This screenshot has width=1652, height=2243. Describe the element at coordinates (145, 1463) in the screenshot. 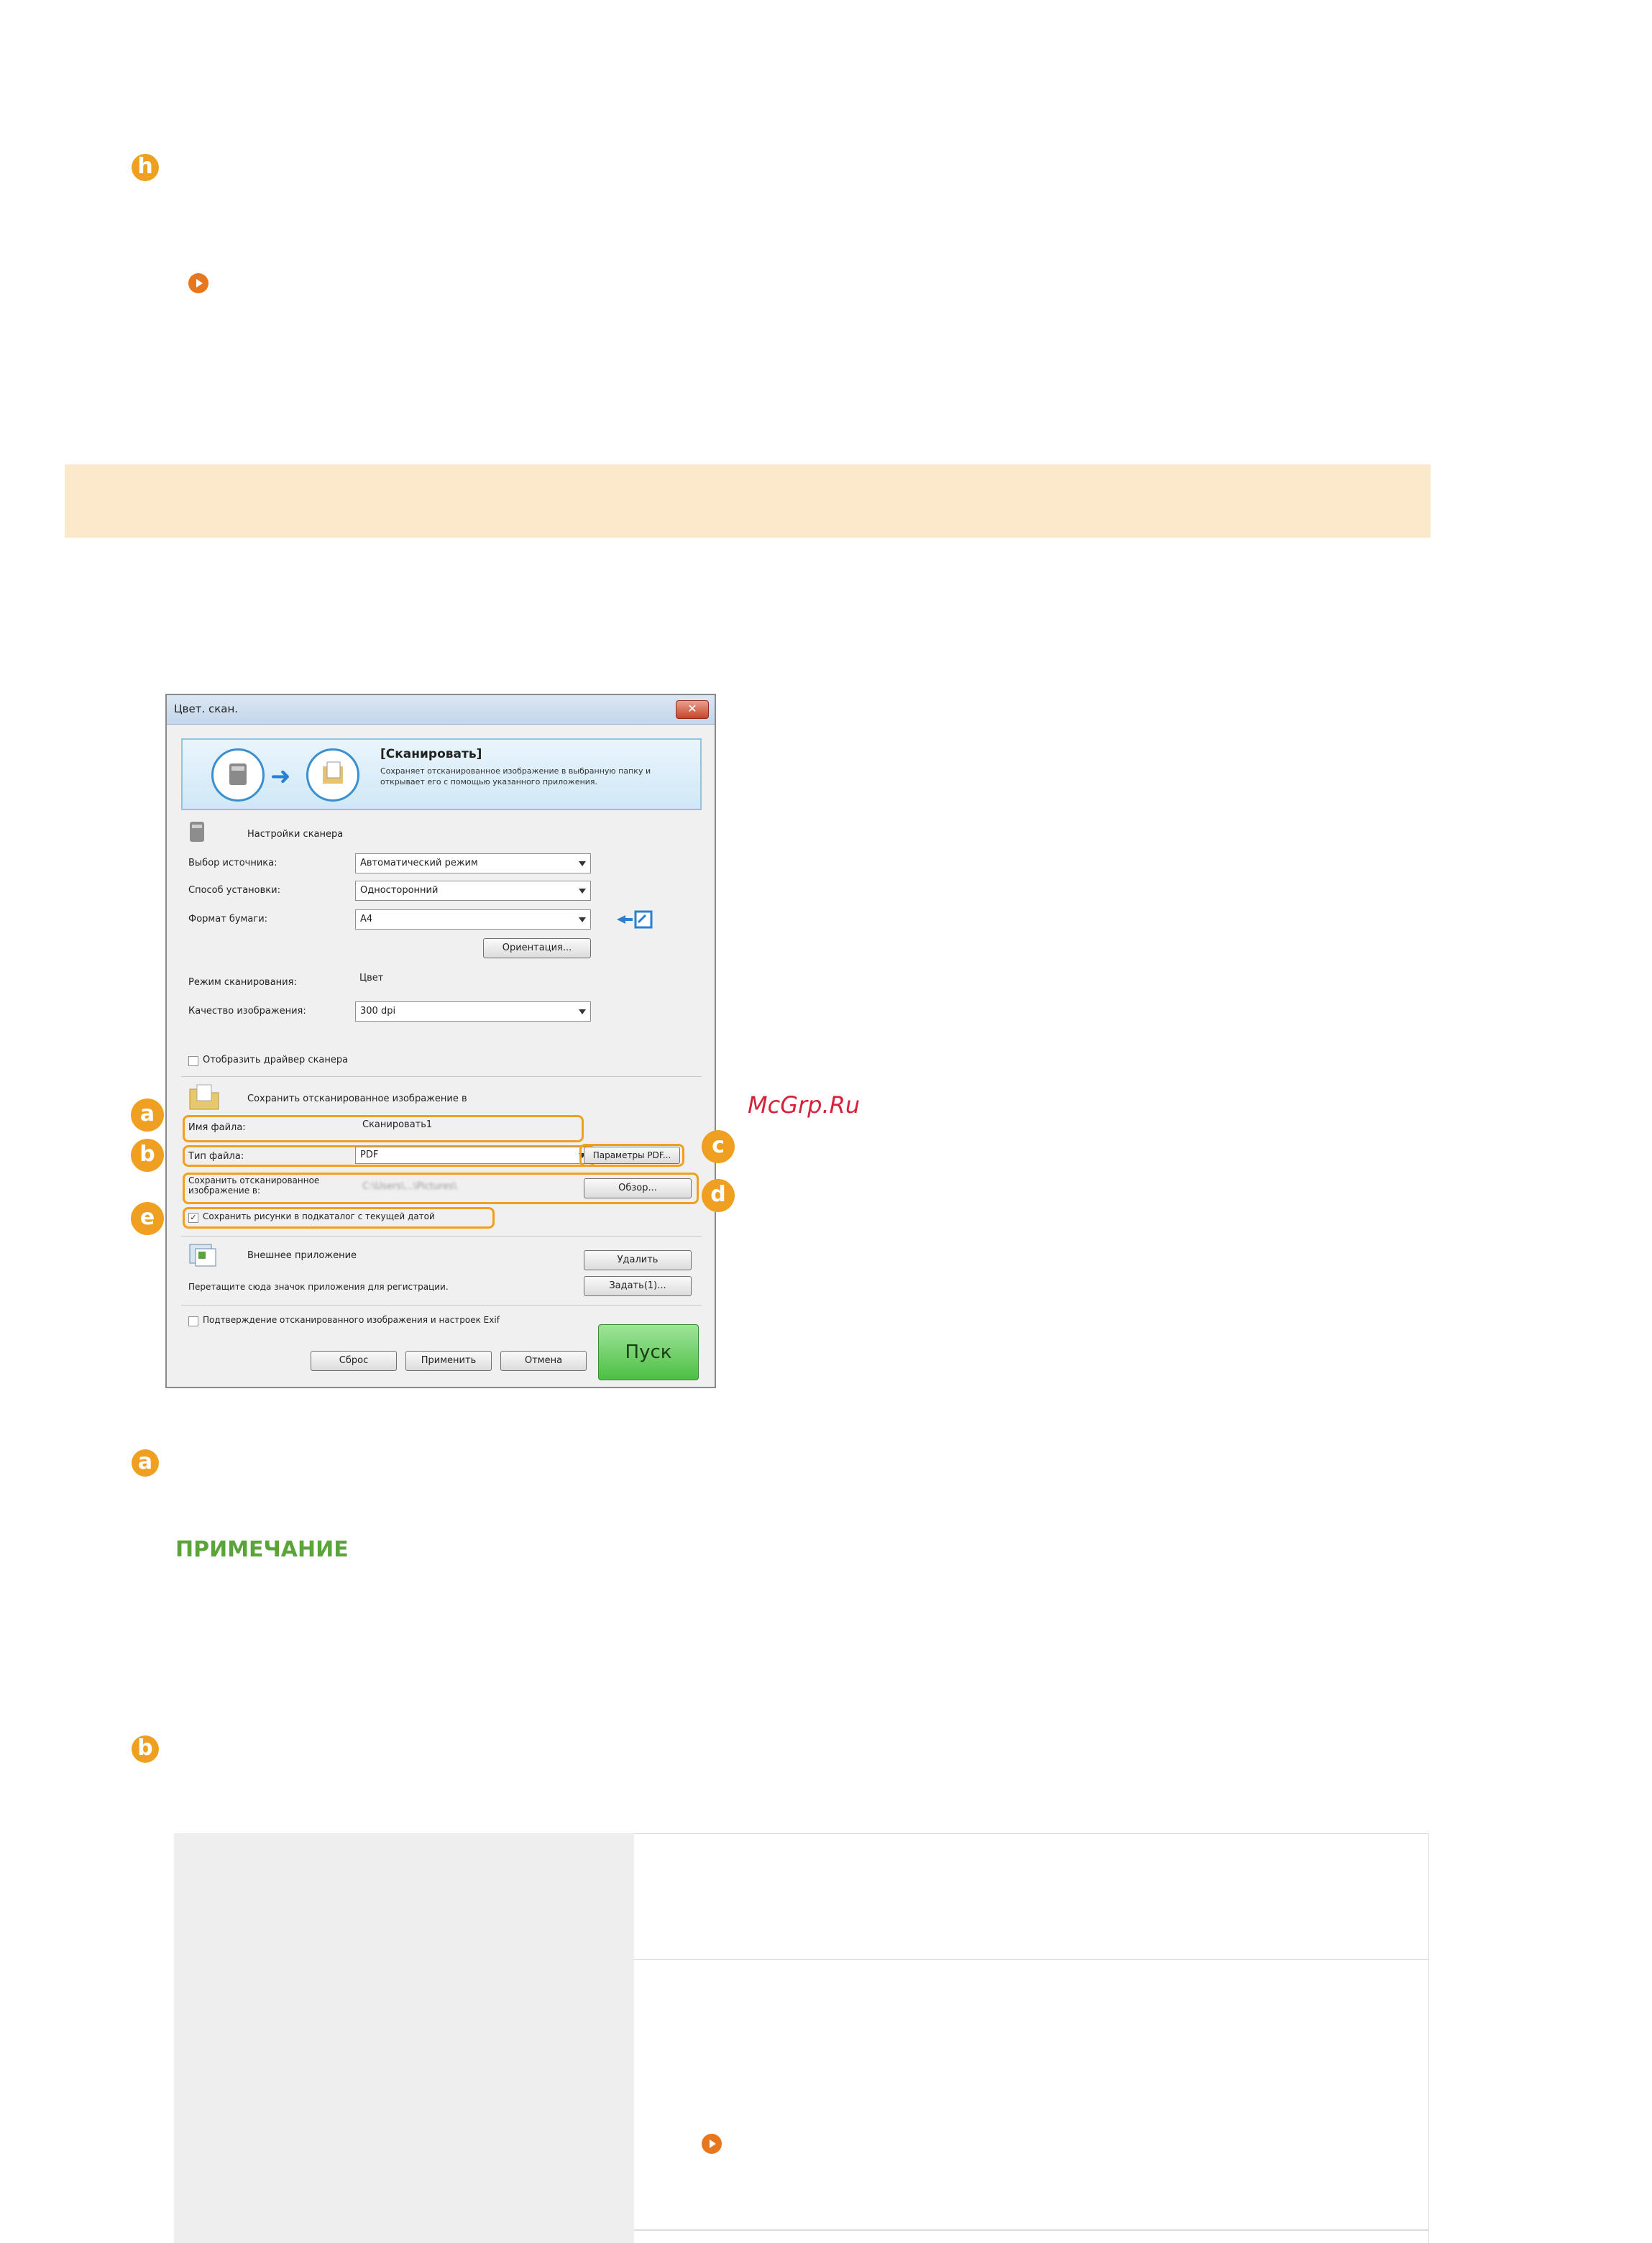

I see `badge-a: a` at that location.